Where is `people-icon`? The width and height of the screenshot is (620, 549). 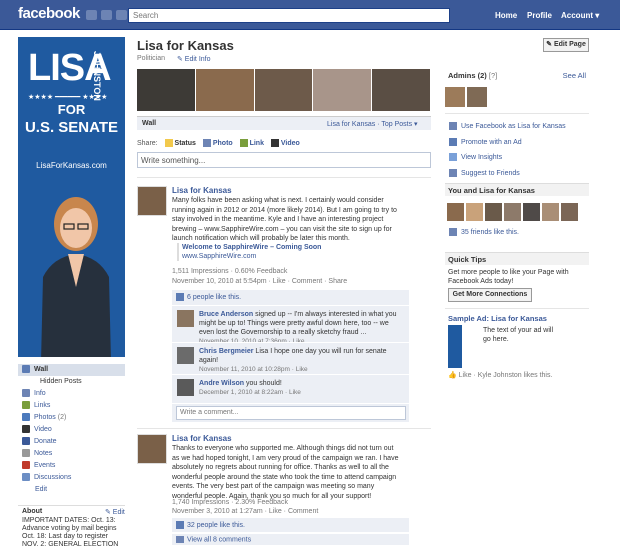
people-icon is located at coordinates (453, 173).